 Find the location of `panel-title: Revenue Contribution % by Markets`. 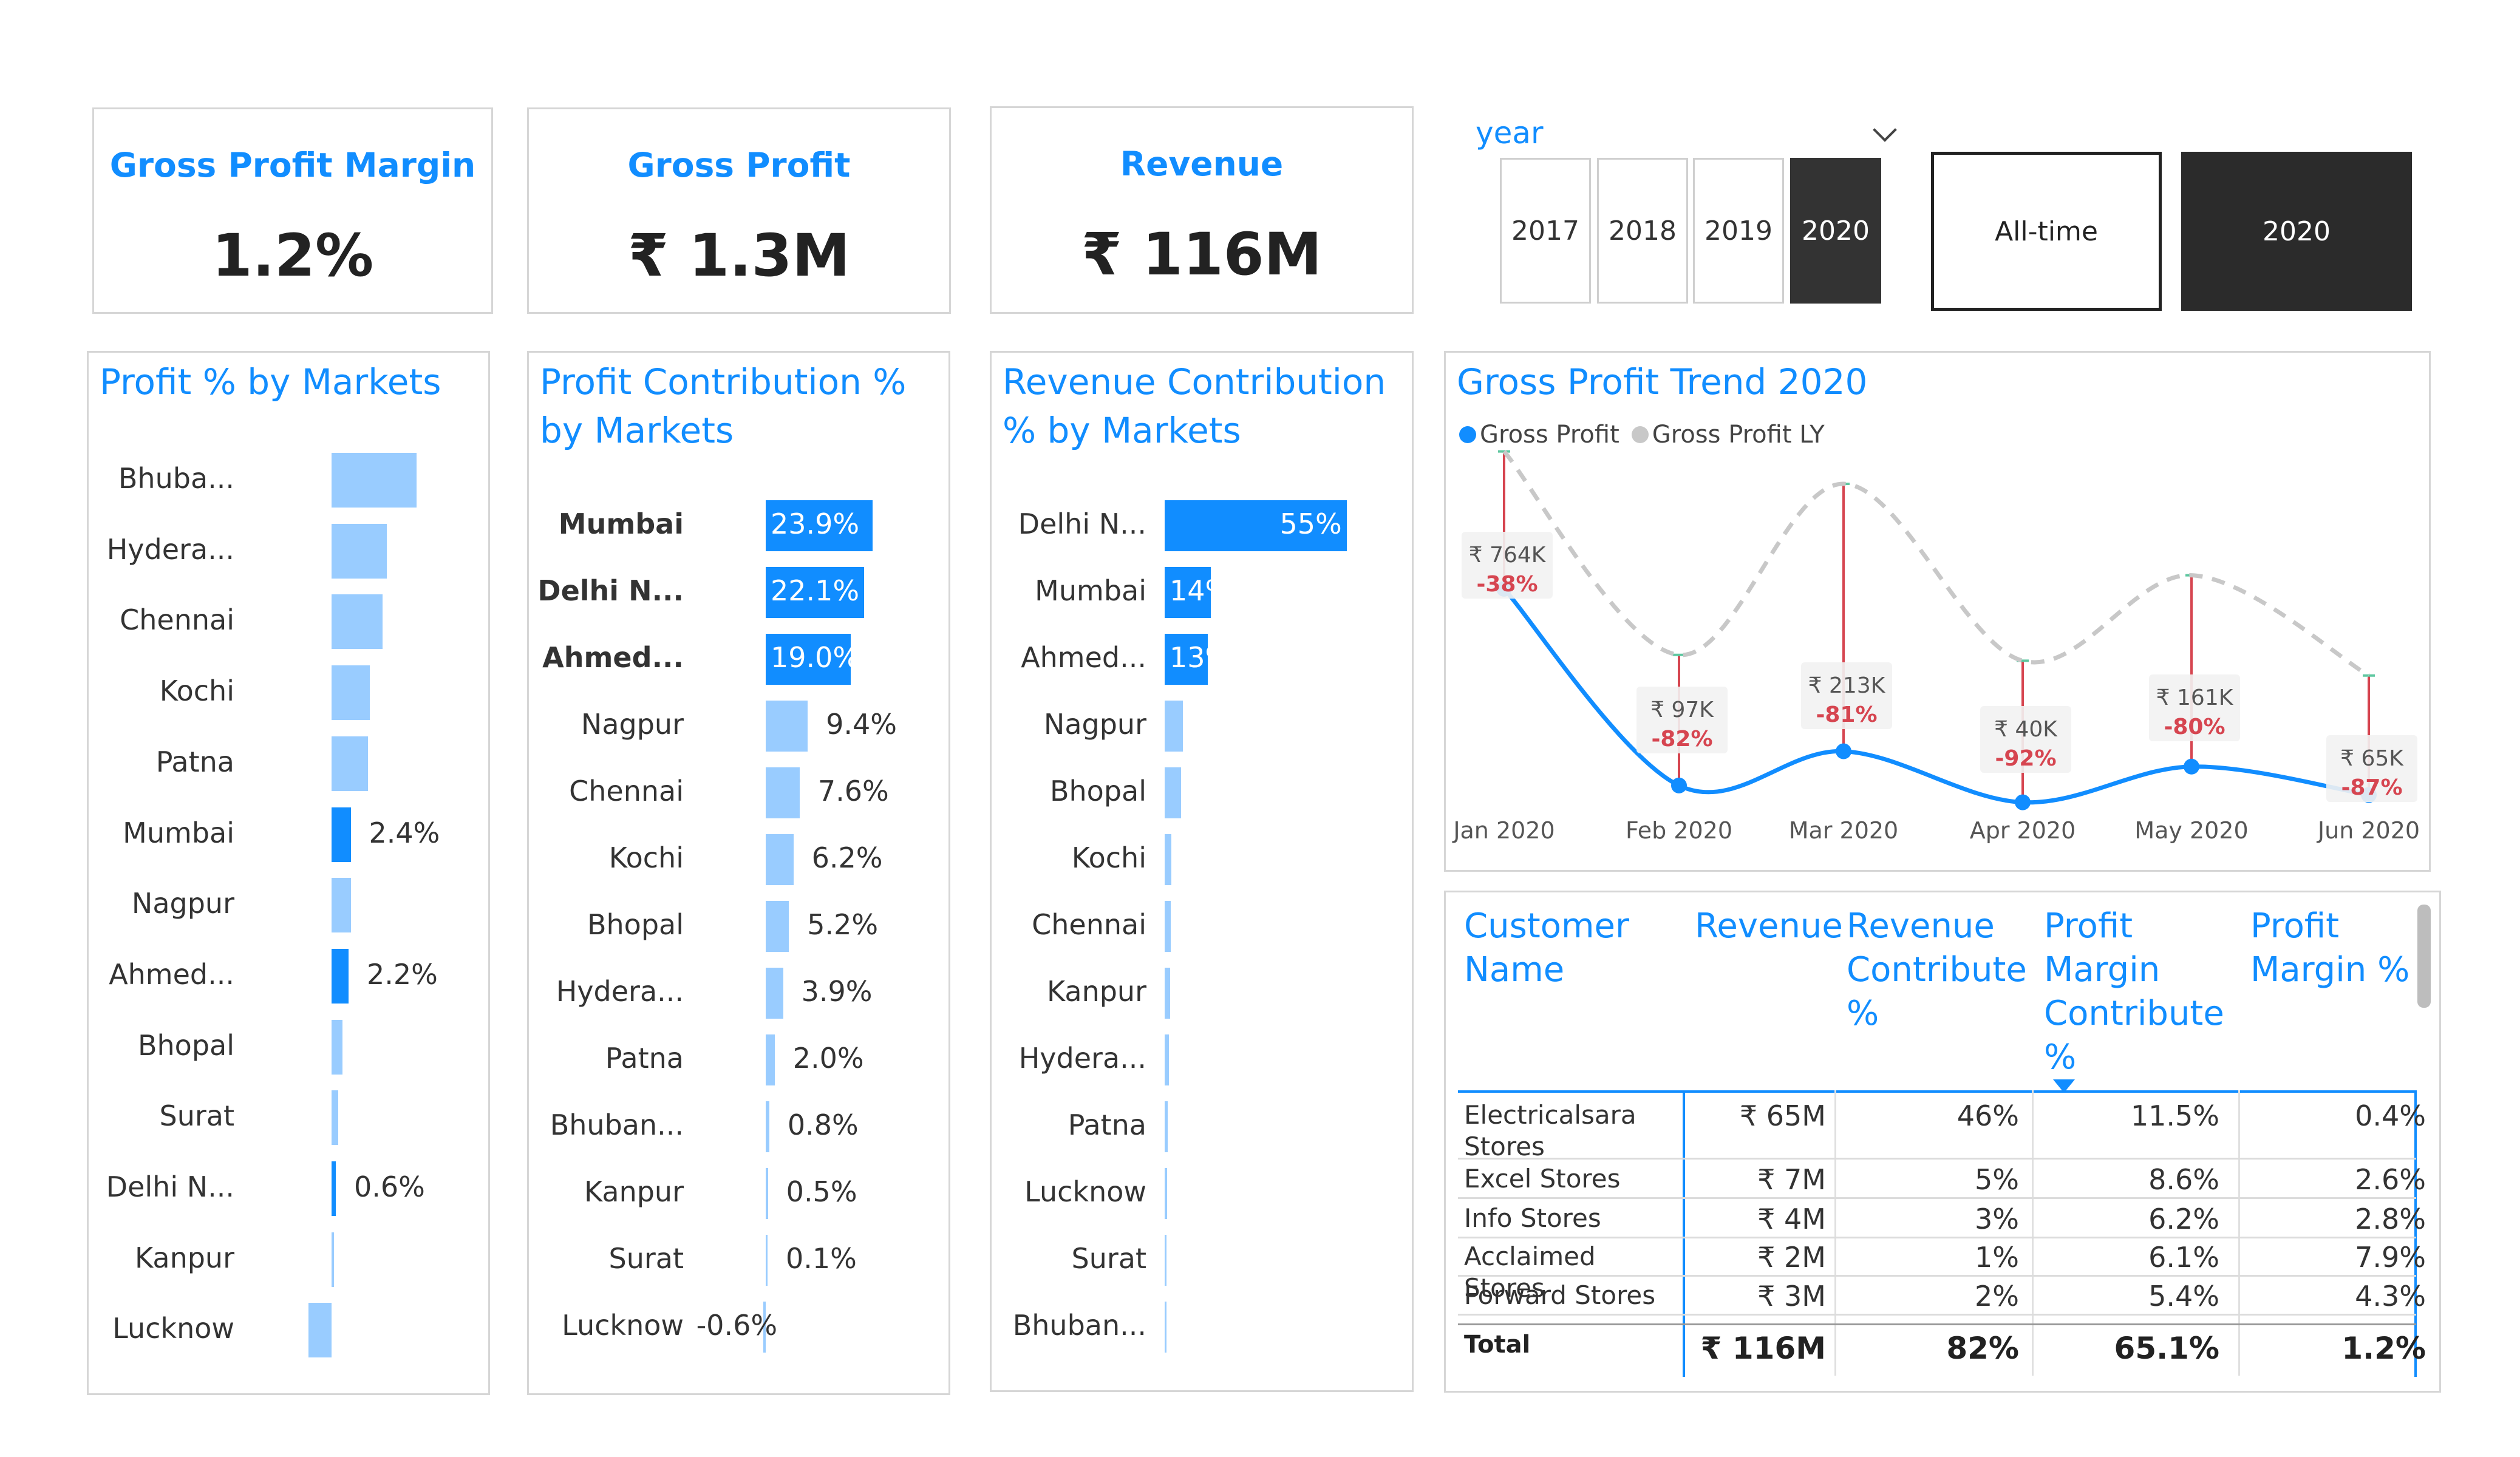

panel-title: Revenue Contribution % by Markets is located at coordinates (1194, 406).